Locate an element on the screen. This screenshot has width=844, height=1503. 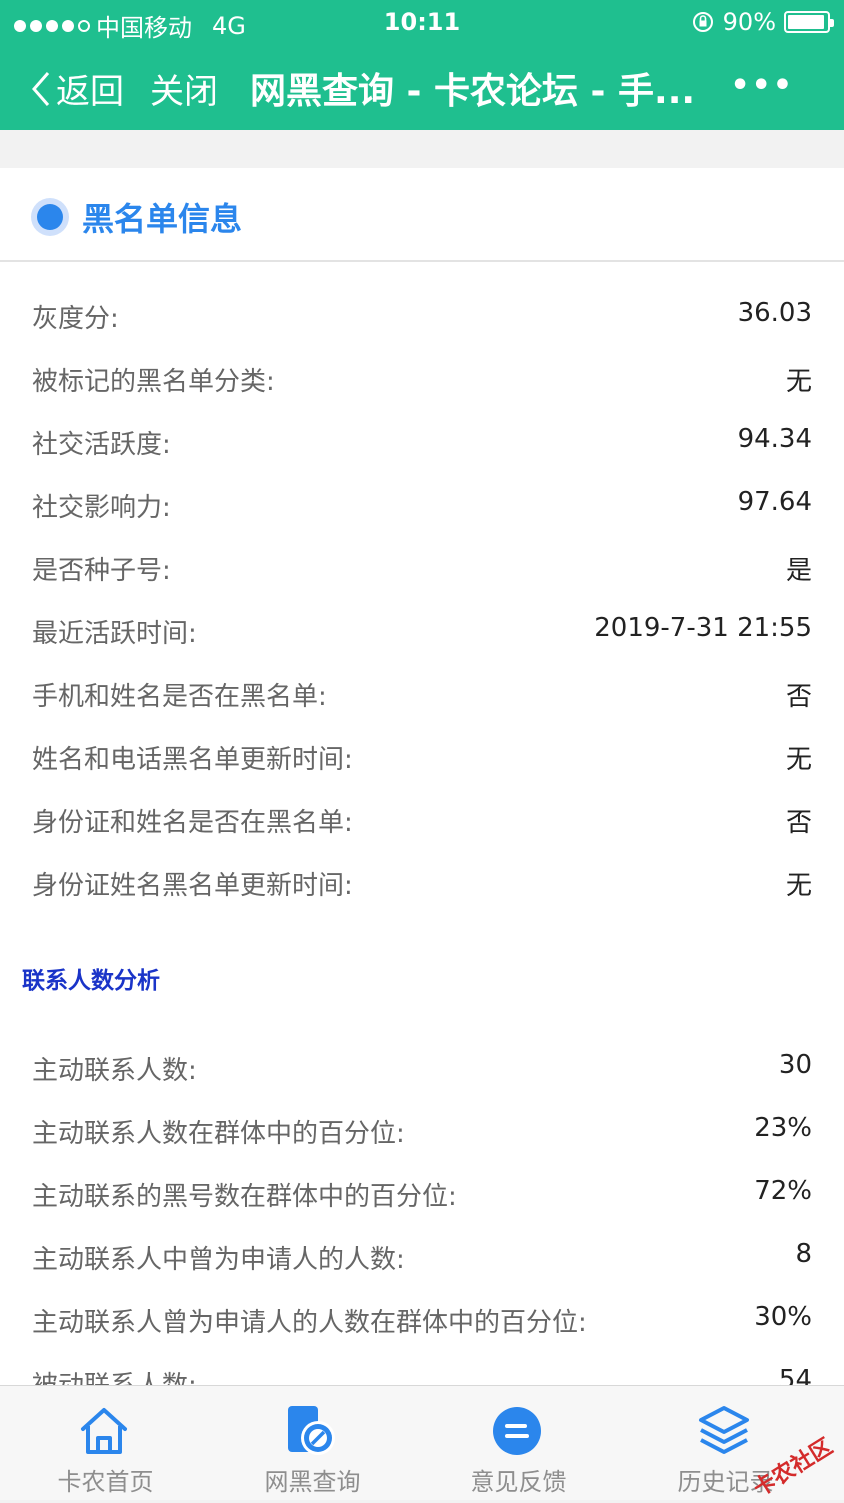
info-row: 最近活跃时间: 2019-7-31 21:55 is located at coordinates (422, 633).